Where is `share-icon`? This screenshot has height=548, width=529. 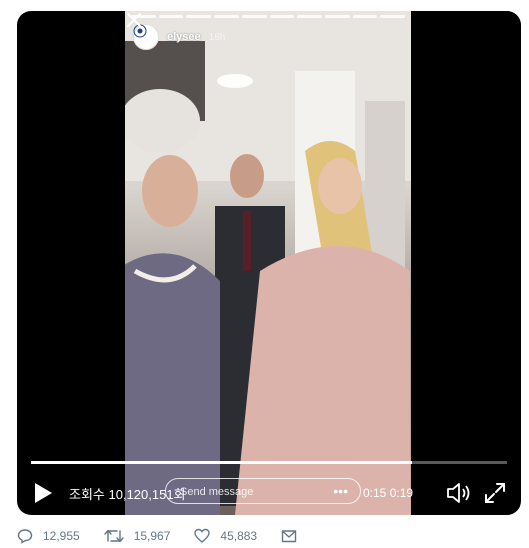
share-icon is located at coordinates (289, 536).